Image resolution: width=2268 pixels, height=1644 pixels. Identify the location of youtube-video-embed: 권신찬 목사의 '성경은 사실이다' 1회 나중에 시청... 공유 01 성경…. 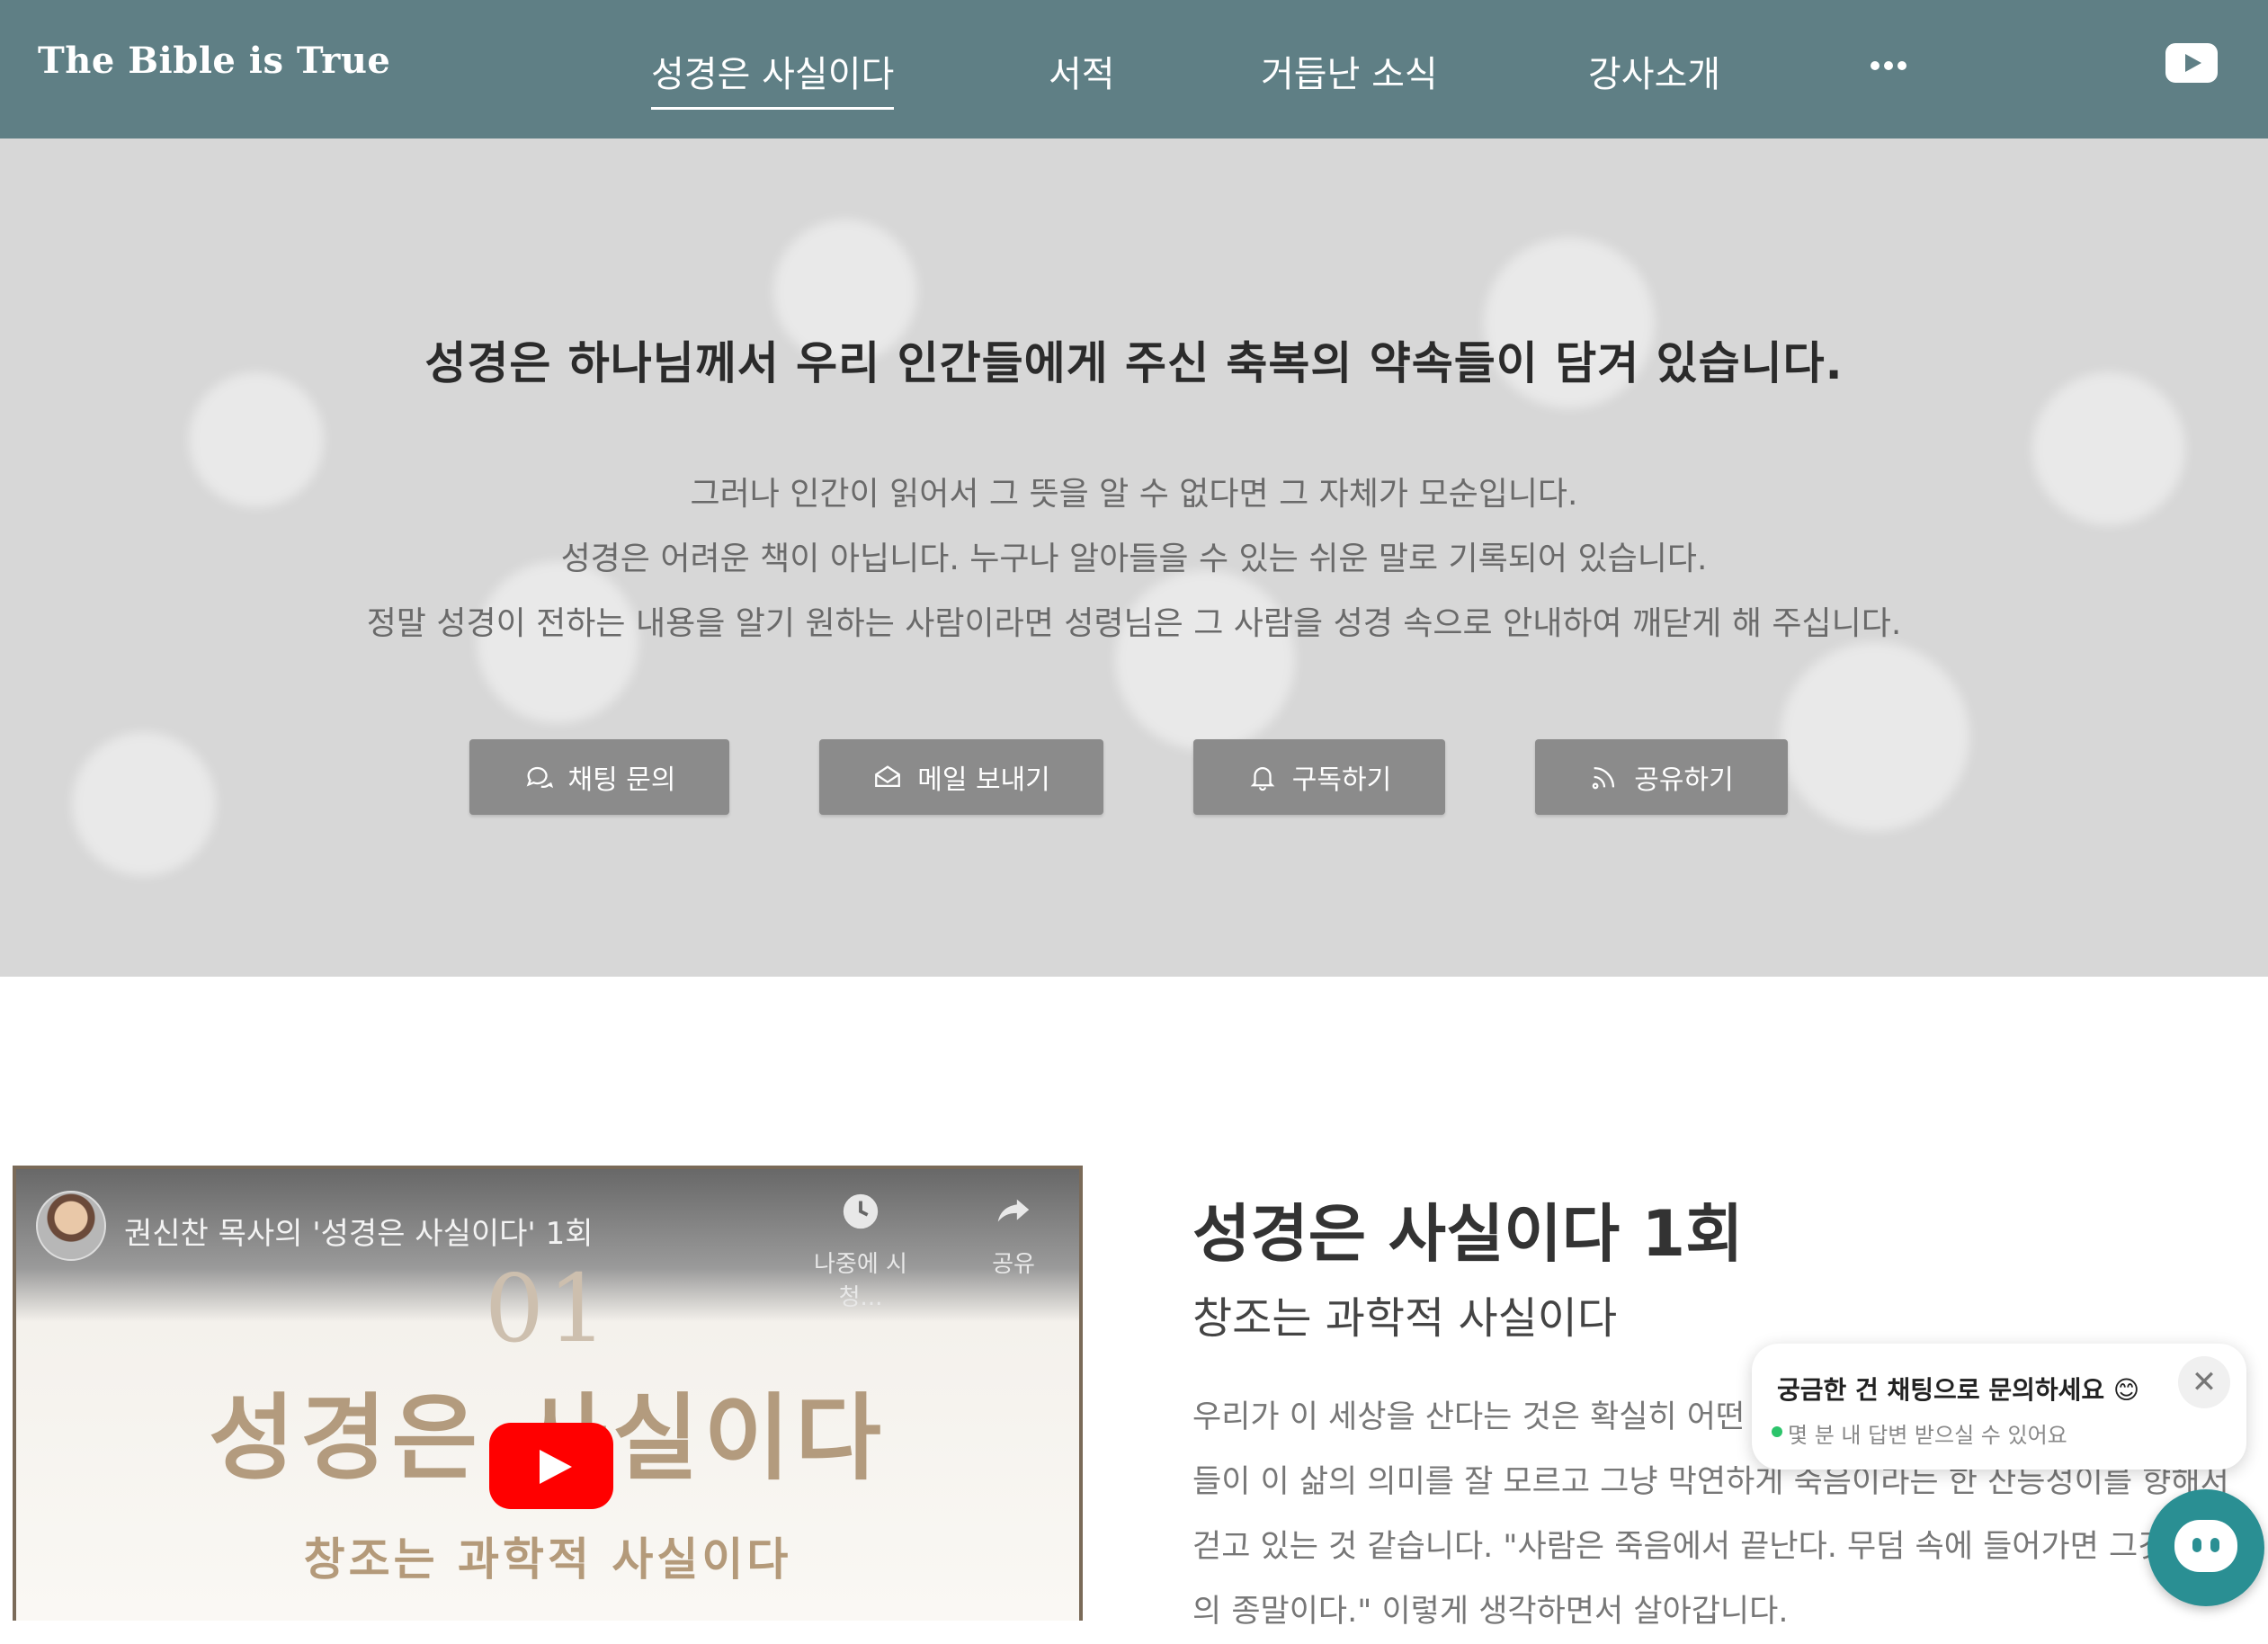
(548, 1393).